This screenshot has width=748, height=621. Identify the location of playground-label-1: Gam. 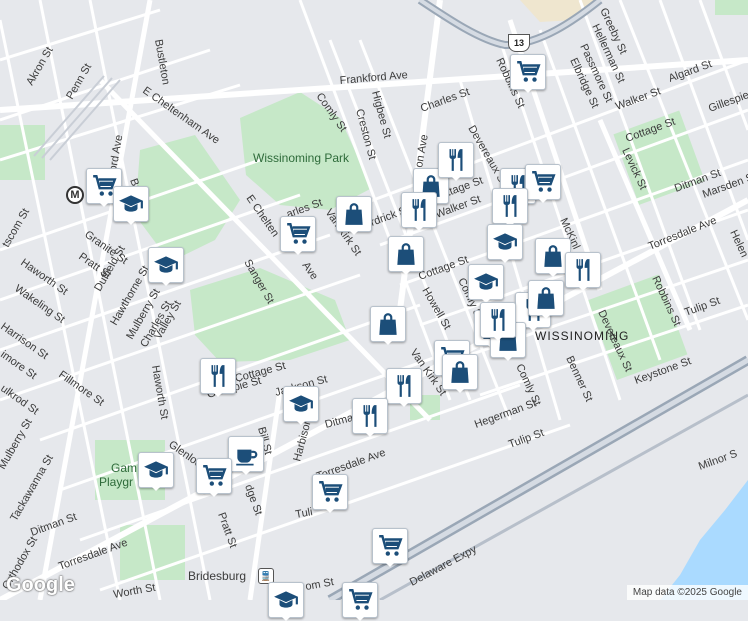
(124, 468).